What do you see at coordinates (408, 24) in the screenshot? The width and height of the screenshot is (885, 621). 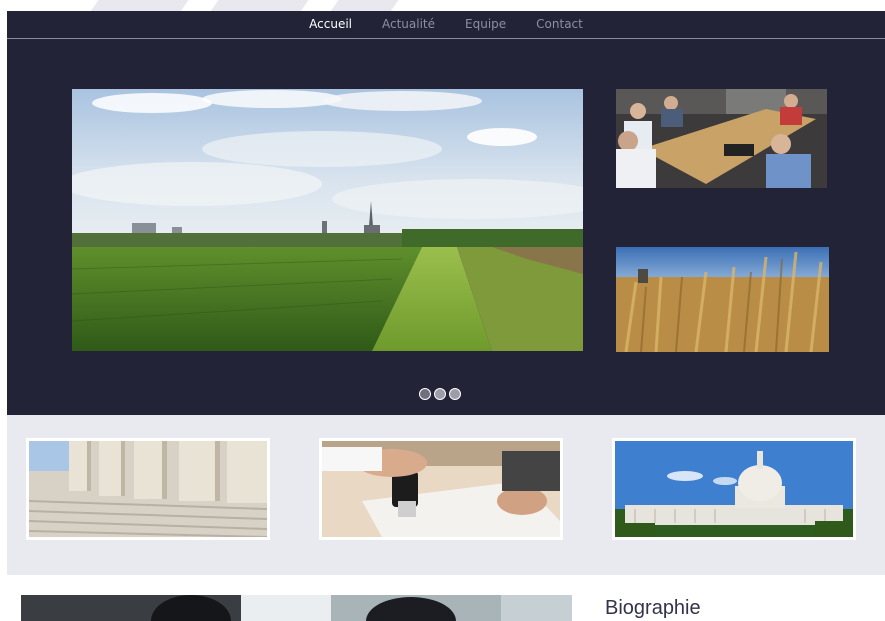 I see `nav-item-actualite: Actualité` at bounding box center [408, 24].